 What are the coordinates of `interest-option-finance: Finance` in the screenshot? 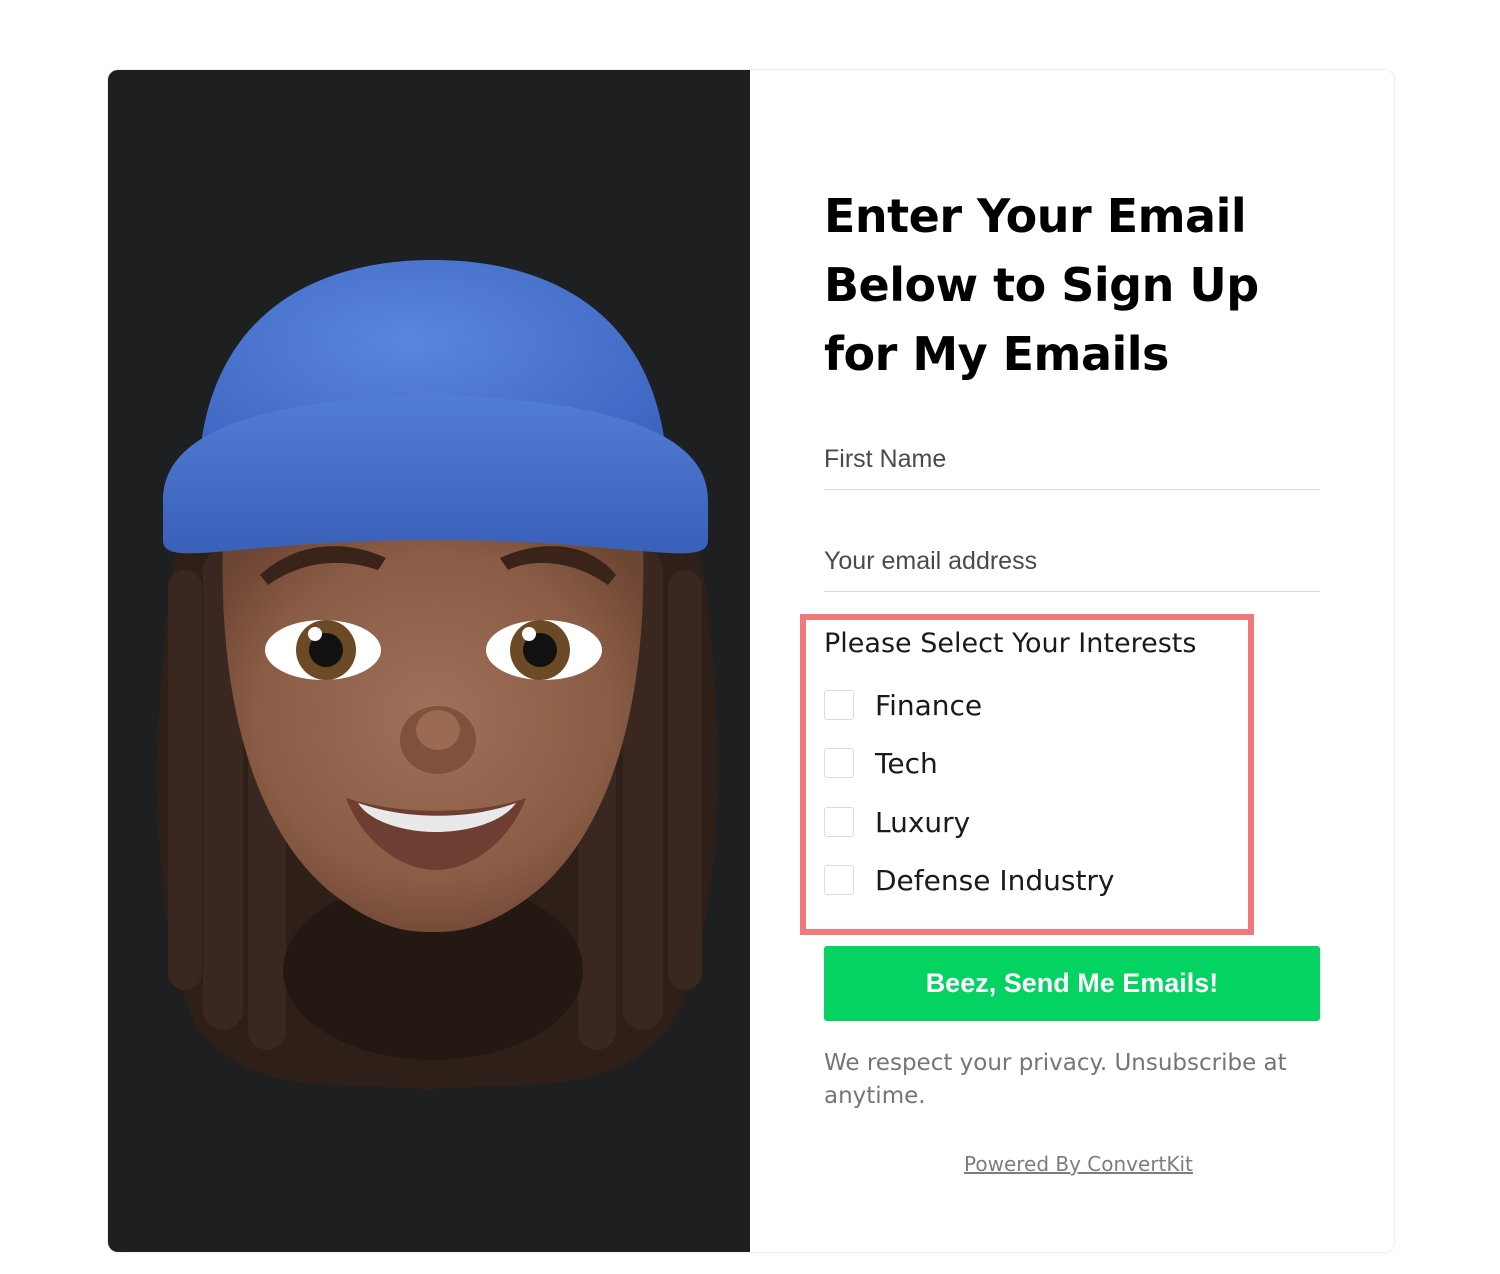 It's located at (903, 705).